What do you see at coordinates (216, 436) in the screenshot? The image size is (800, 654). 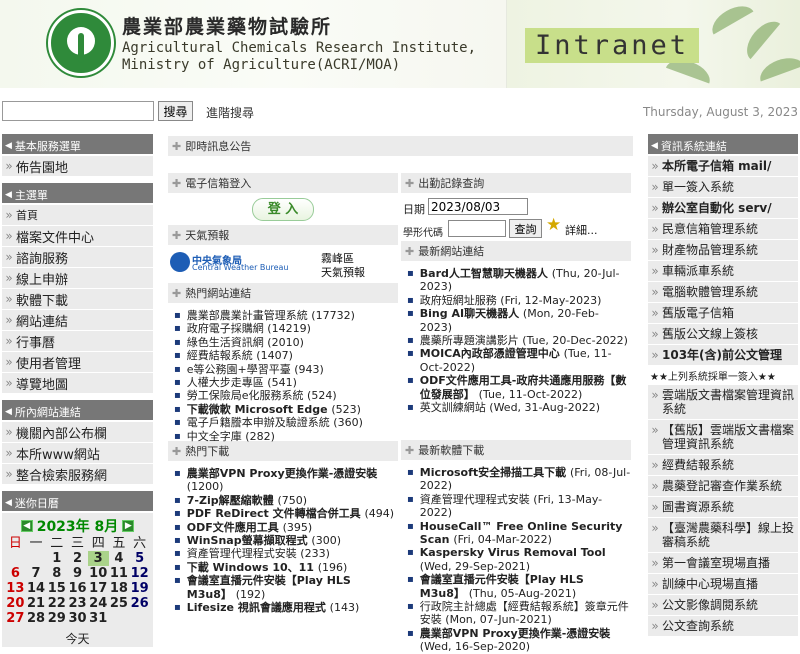 I see `link-title: 中文全字庫` at bounding box center [216, 436].